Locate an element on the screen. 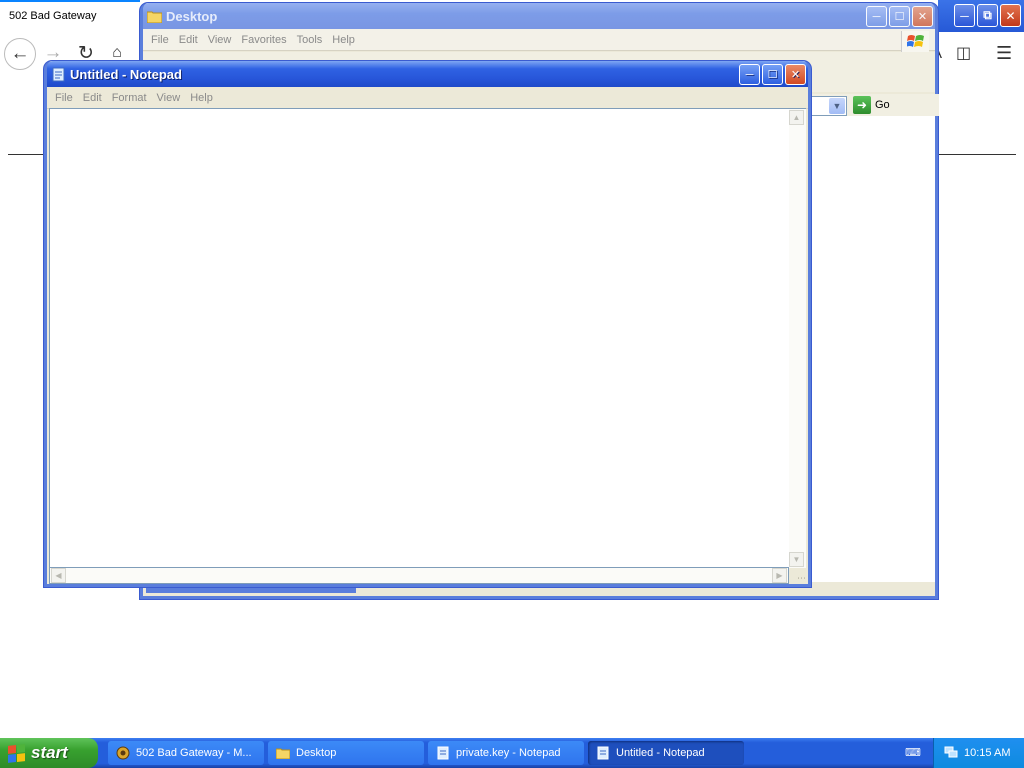 The image size is (1024, 768). explorer-maximize-button: ☐ is located at coordinates (899, 16).